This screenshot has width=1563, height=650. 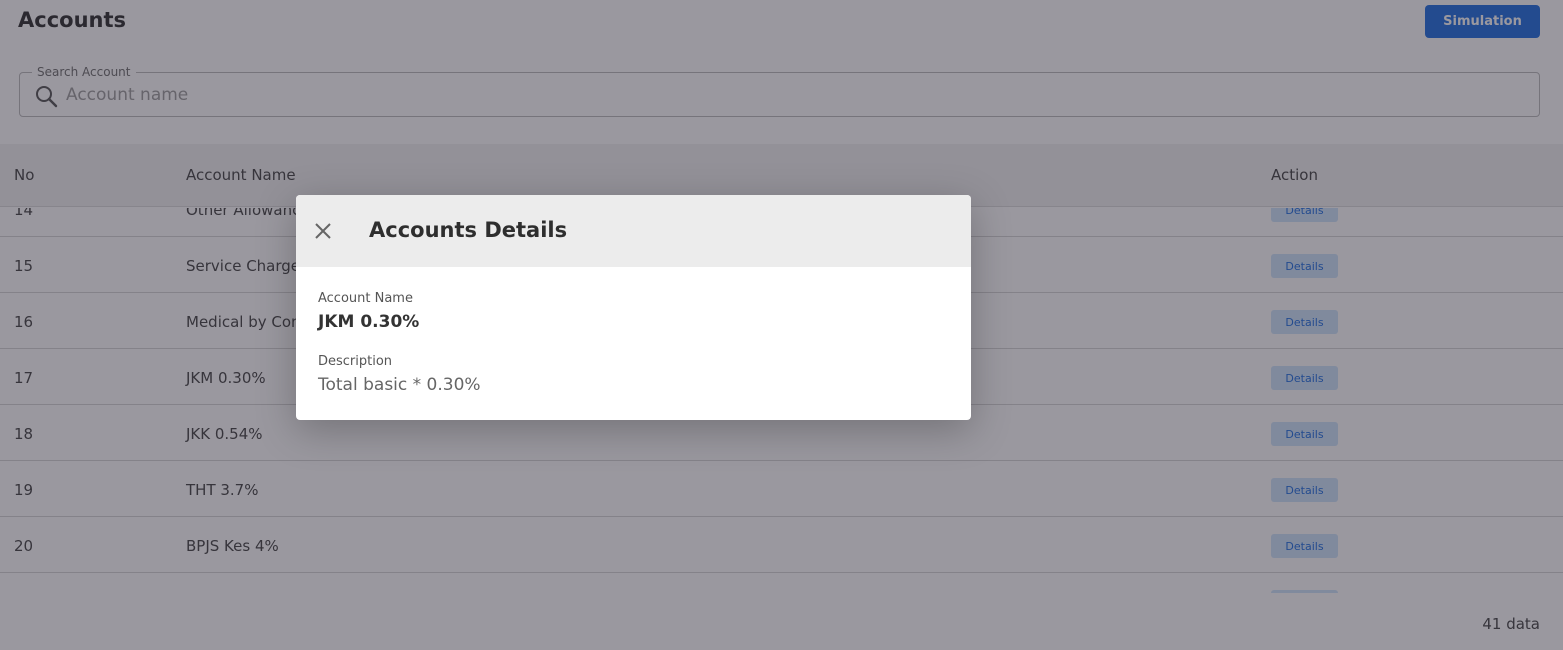 I want to click on dialog-header: Accounts Details, so click(x=633, y=231).